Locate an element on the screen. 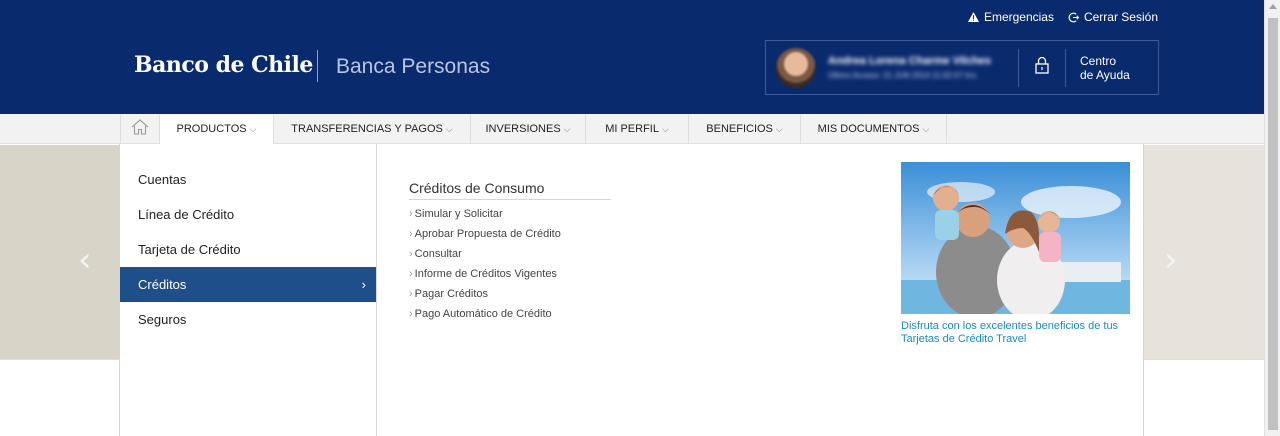 This screenshot has height=436, width=1280. scroll-thumb is located at coordinates (1273, 224).